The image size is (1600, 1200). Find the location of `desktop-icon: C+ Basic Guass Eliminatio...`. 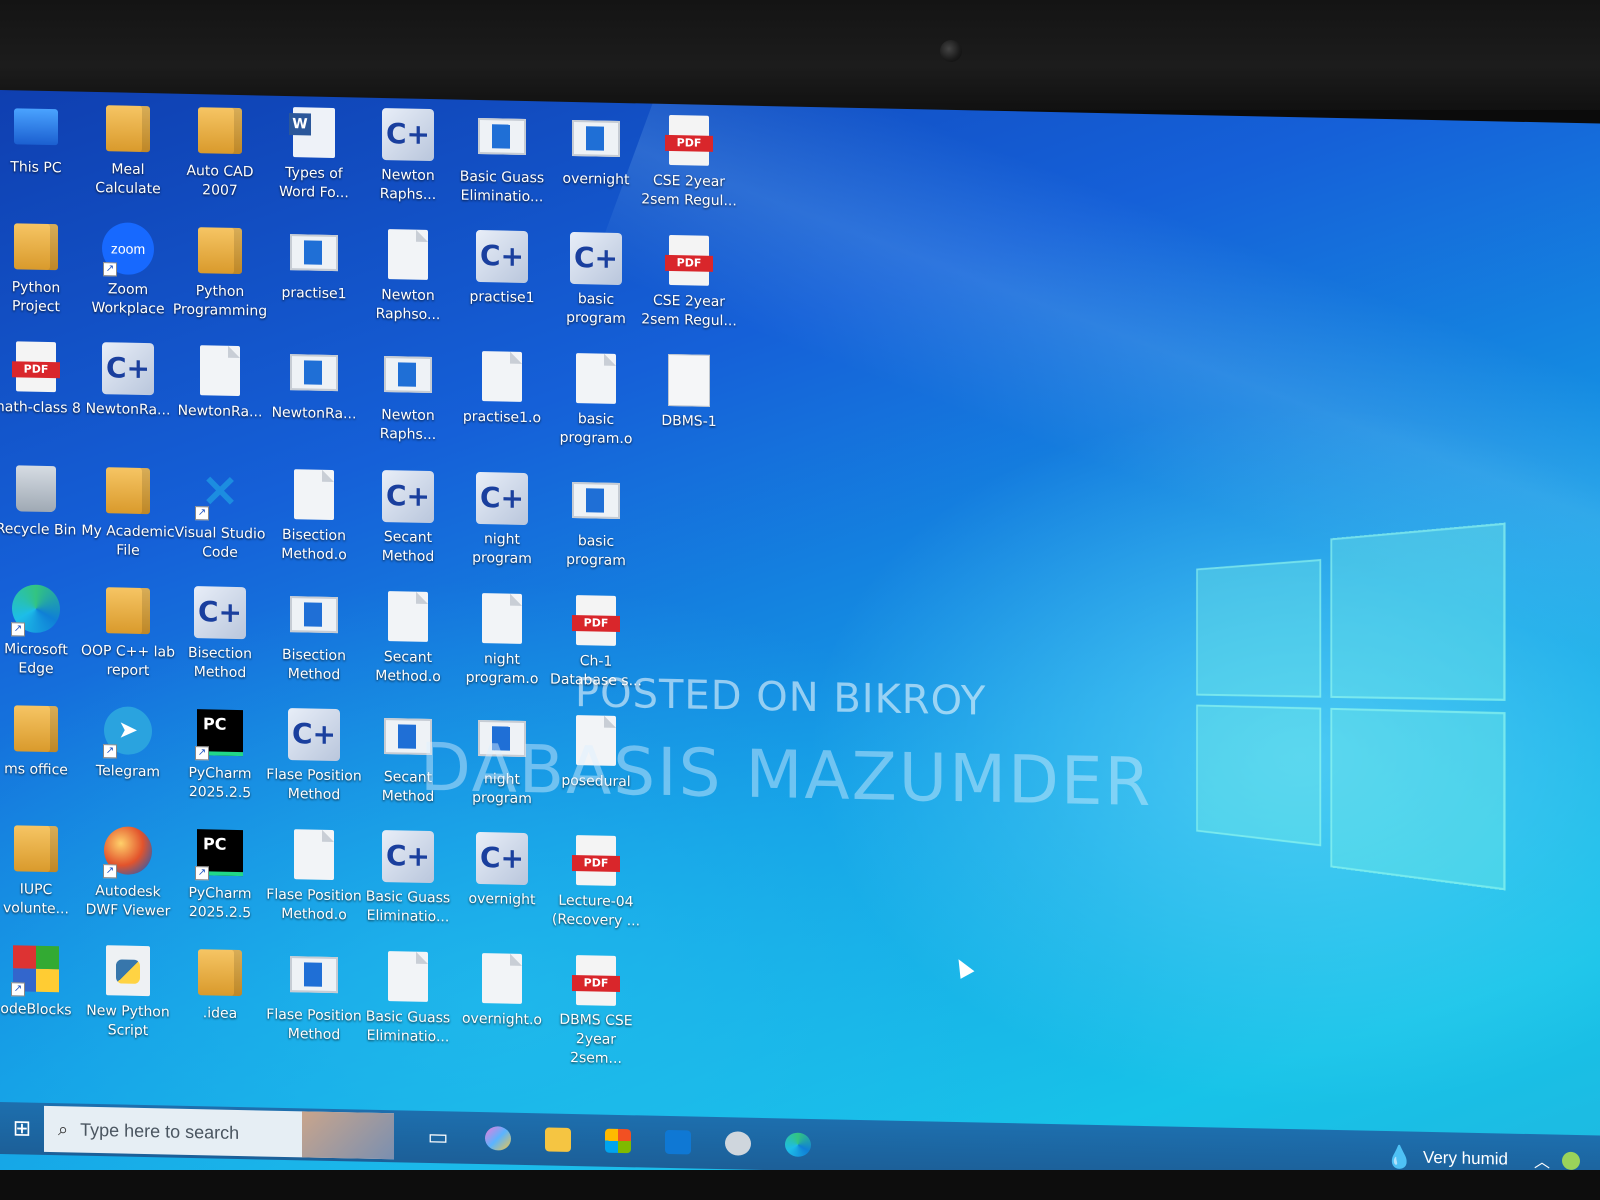

desktop-icon: C+ Basic Guass Eliminatio... is located at coordinates (408, 887).